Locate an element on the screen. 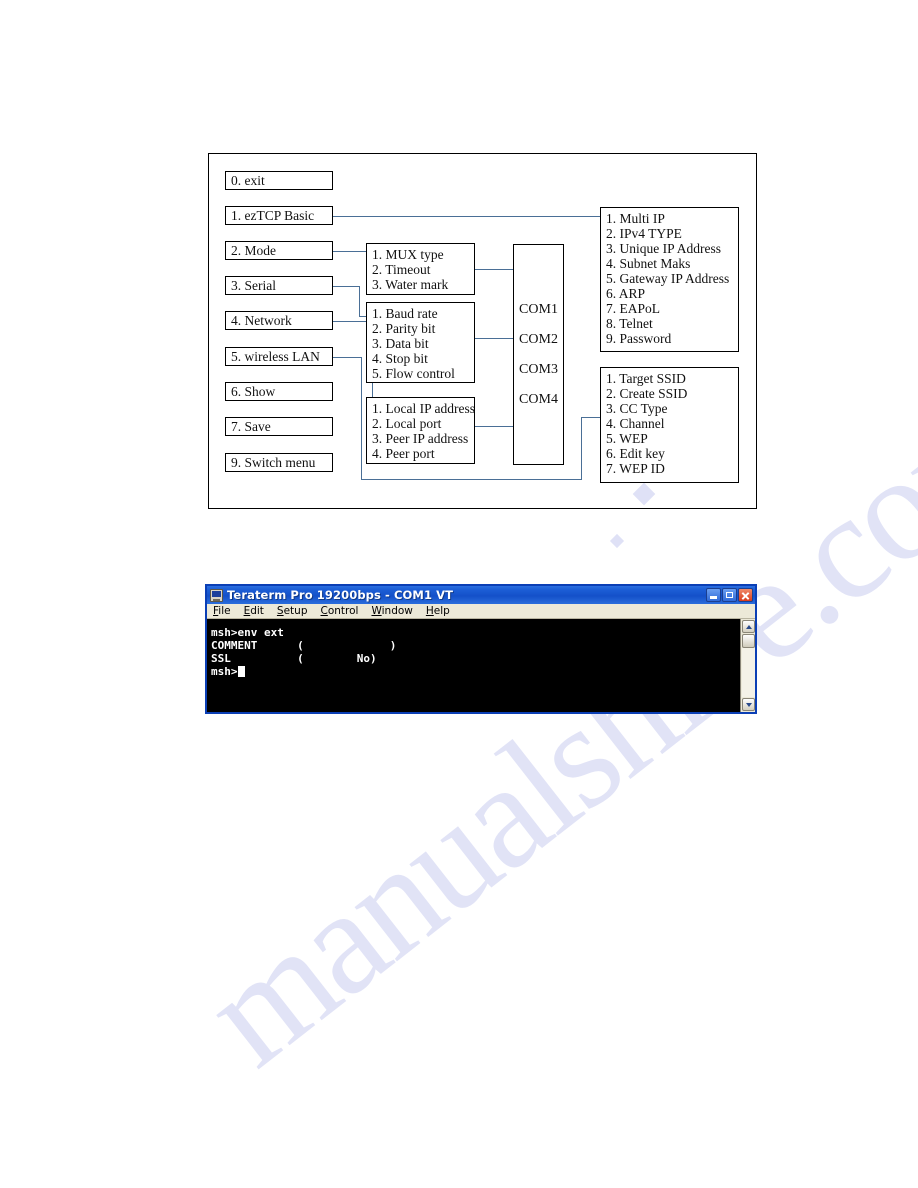 The height and width of the screenshot is (1188, 918). menu-node-label: 6. Show is located at coordinates (253, 391).